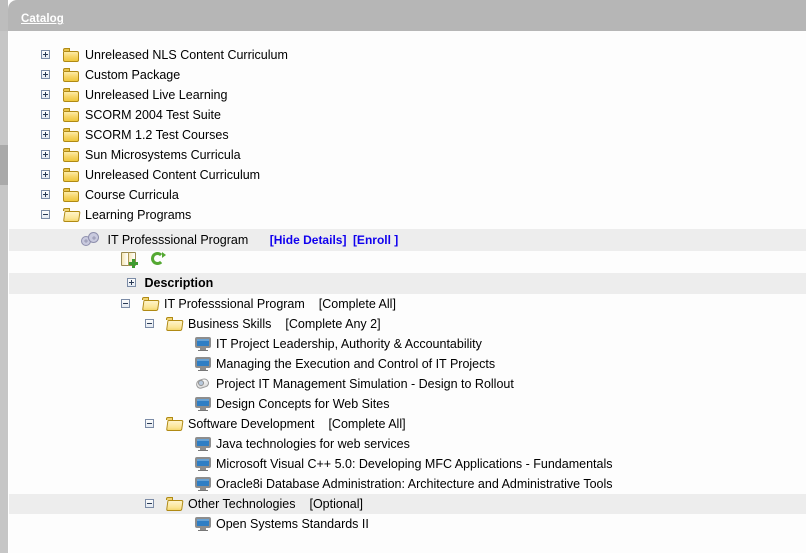 The height and width of the screenshot is (553, 806). I want to click on course-label: Design Concepts for Web Sites, so click(303, 404).